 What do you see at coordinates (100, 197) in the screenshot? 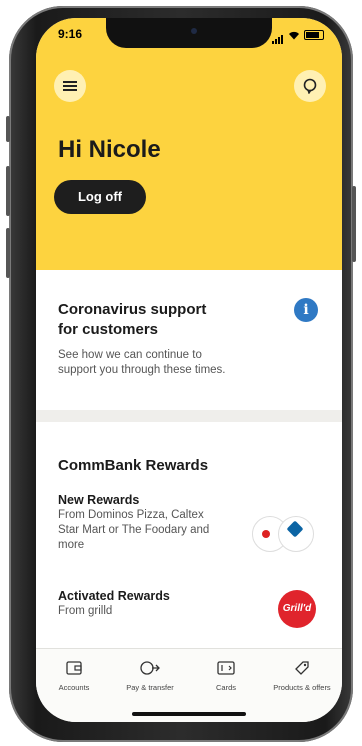
I see `logoff-button: Log off` at bounding box center [100, 197].